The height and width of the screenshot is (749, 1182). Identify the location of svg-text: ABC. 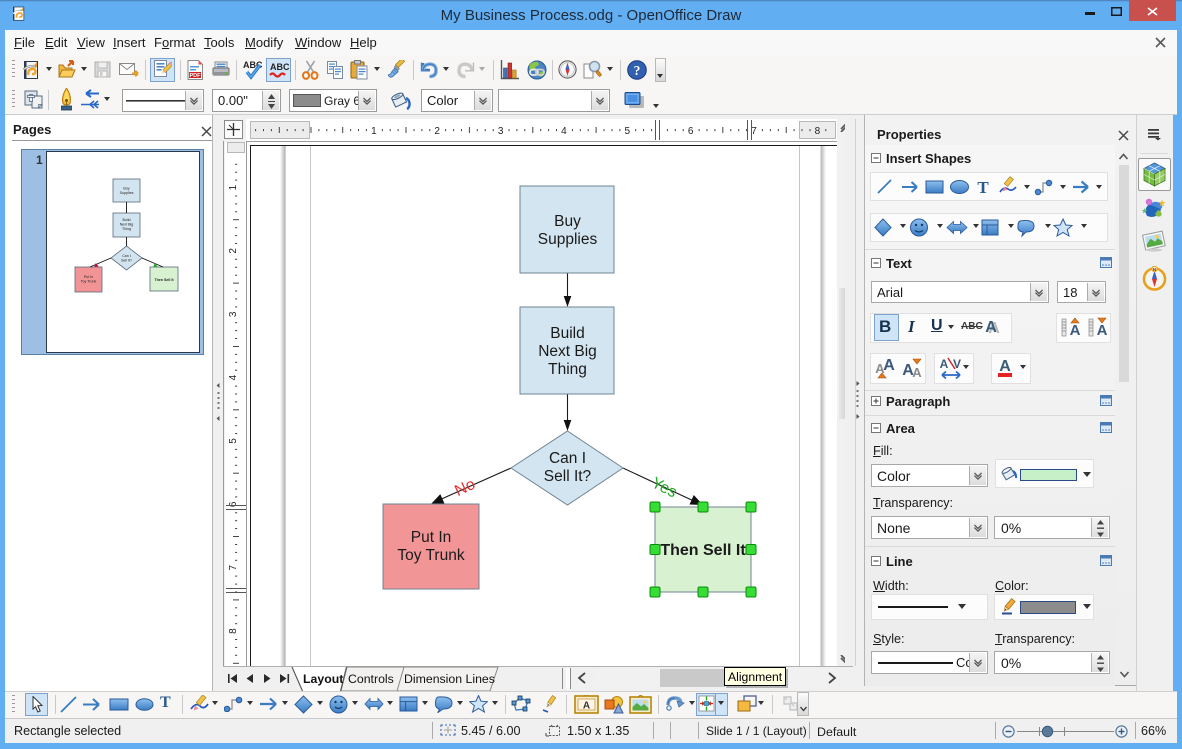
(279, 67).